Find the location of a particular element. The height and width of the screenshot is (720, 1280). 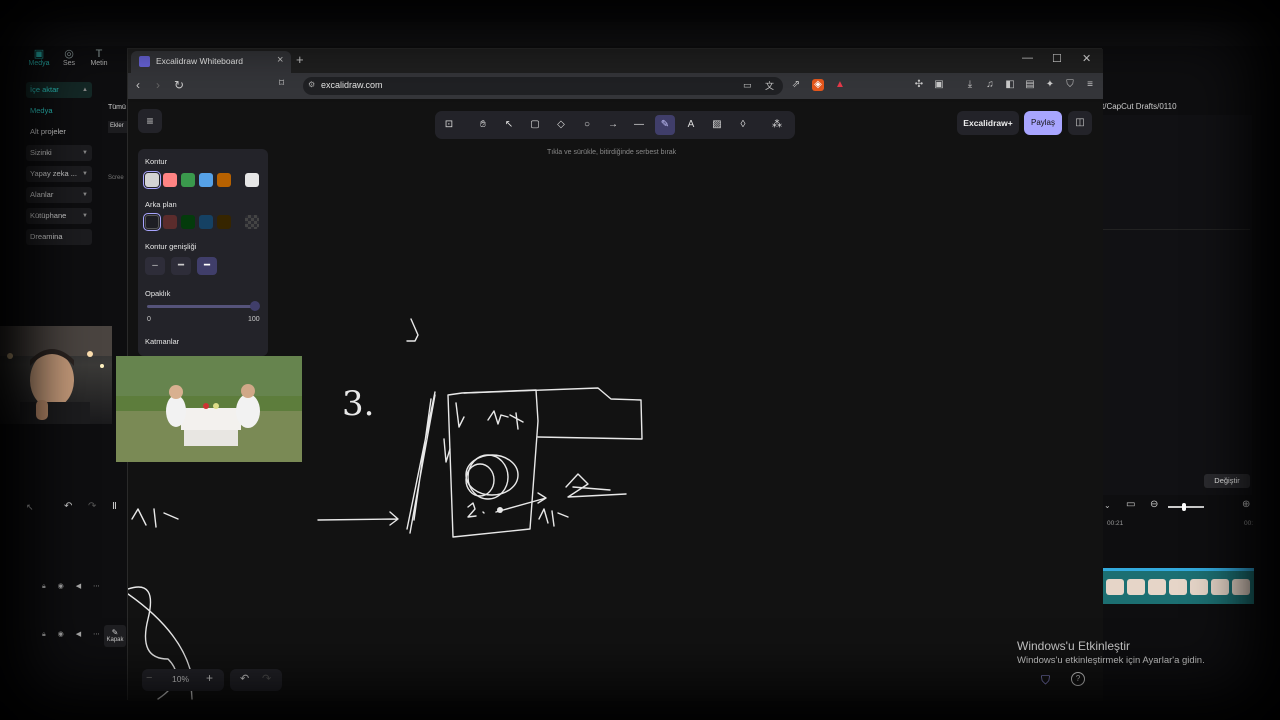

shield-icon: ⛉ is located at coordinates (1045, 680).